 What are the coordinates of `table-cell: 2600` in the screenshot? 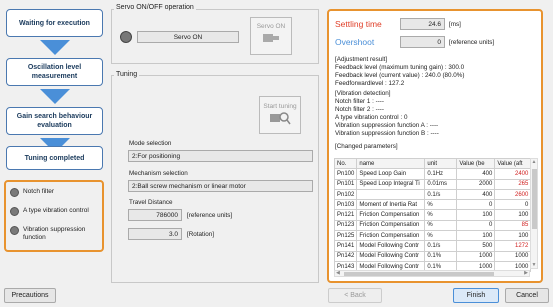 It's located at (513, 194).